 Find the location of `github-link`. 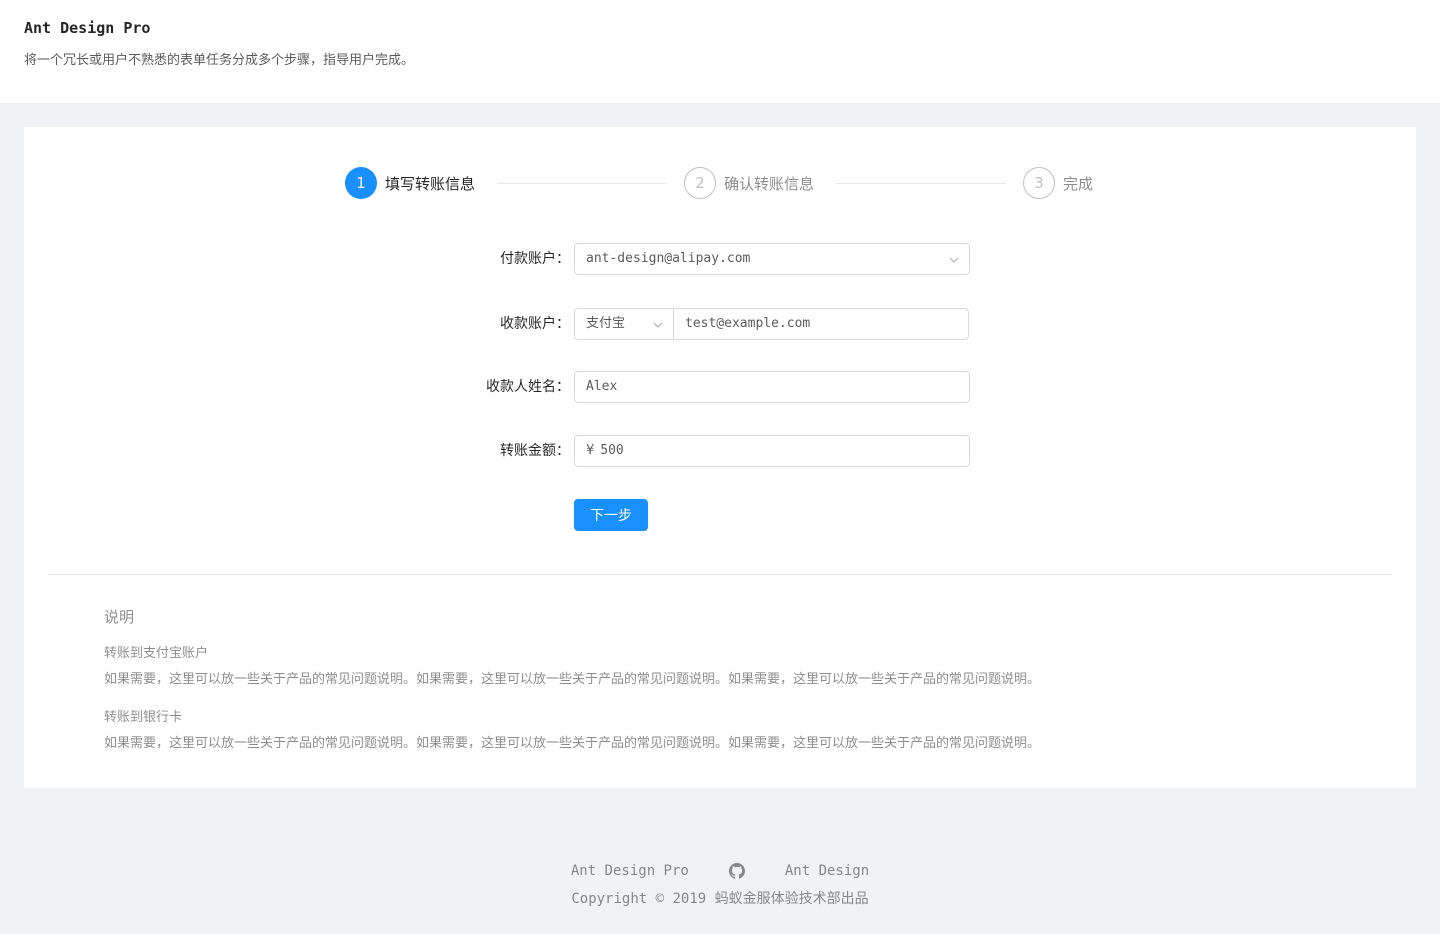

github-link is located at coordinates (736, 871).